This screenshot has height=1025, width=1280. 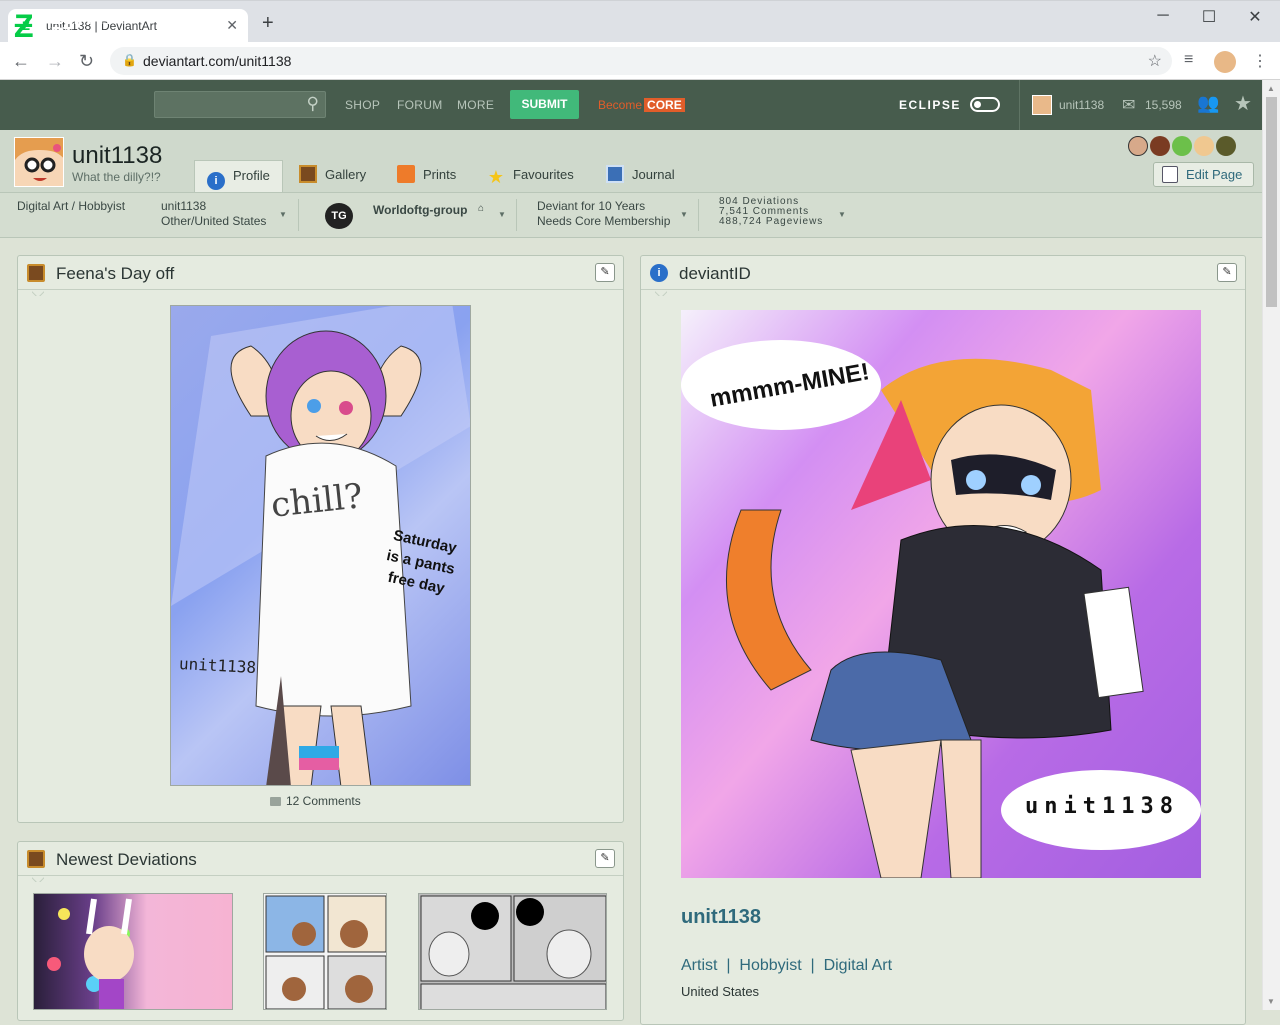 What do you see at coordinates (36, 859) in the screenshot?
I see `gallery-icon` at bounding box center [36, 859].